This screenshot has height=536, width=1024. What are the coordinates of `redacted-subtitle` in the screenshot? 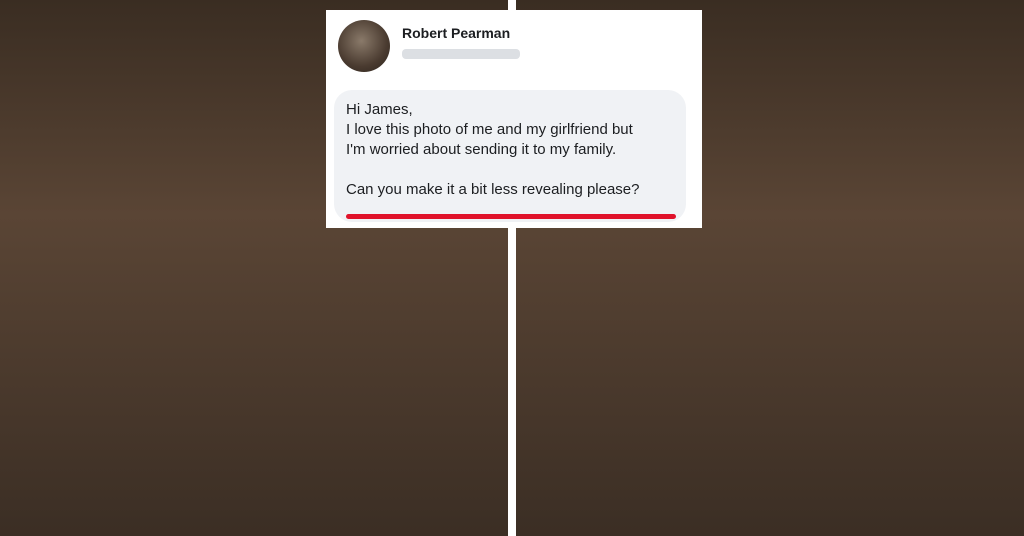 It's located at (461, 54).